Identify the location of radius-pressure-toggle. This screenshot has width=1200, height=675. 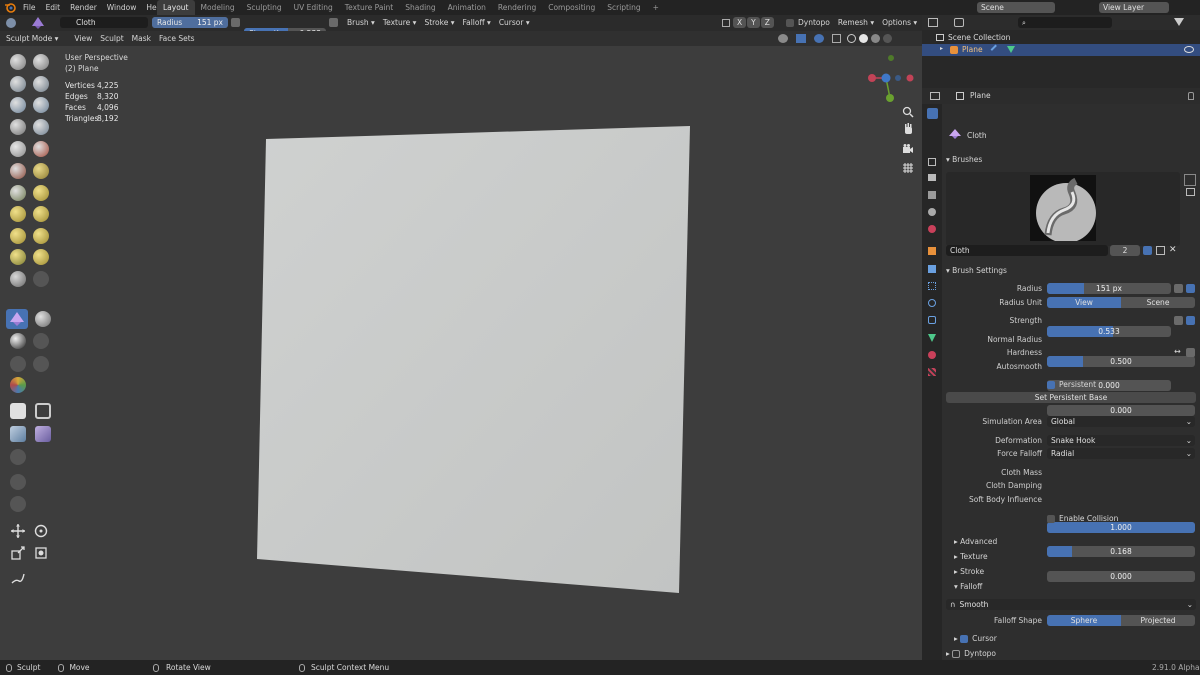
(1190, 288).